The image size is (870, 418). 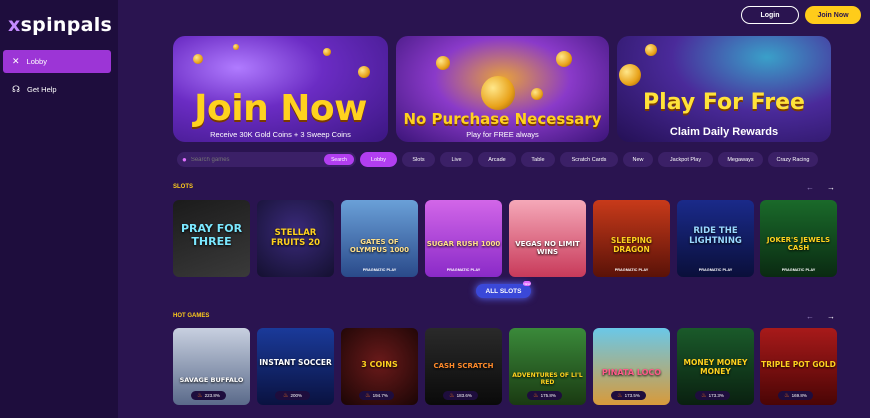 What do you see at coordinates (463, 238) in the screenshot?
I see `game-tile: SUGAR RUSH 1000 PRAGMATIC PLAY` at bounding box center [463, 238].